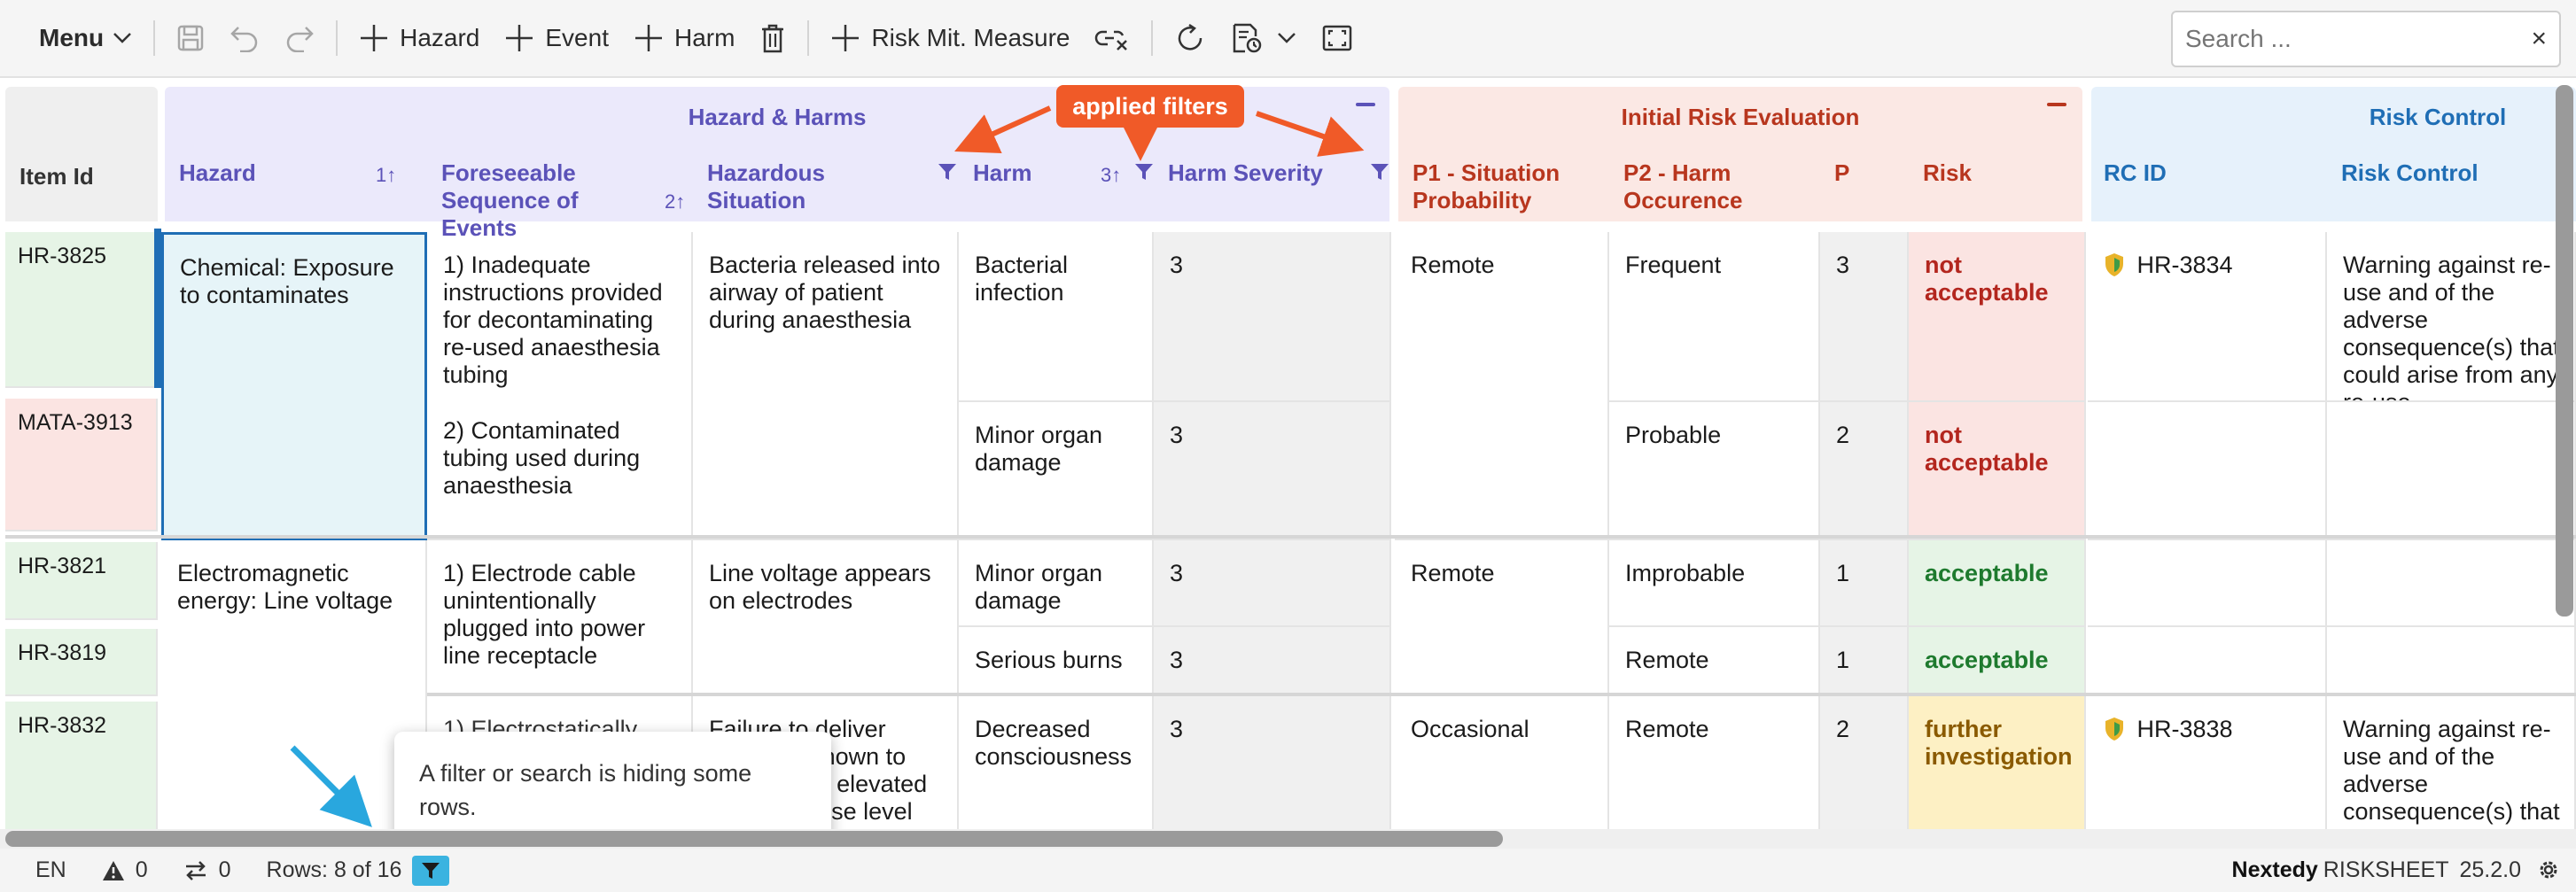  Describe the element at coordinates (825, 184) in the screenshot. I see `situation-column-header: Hazardous Situation` at that location.